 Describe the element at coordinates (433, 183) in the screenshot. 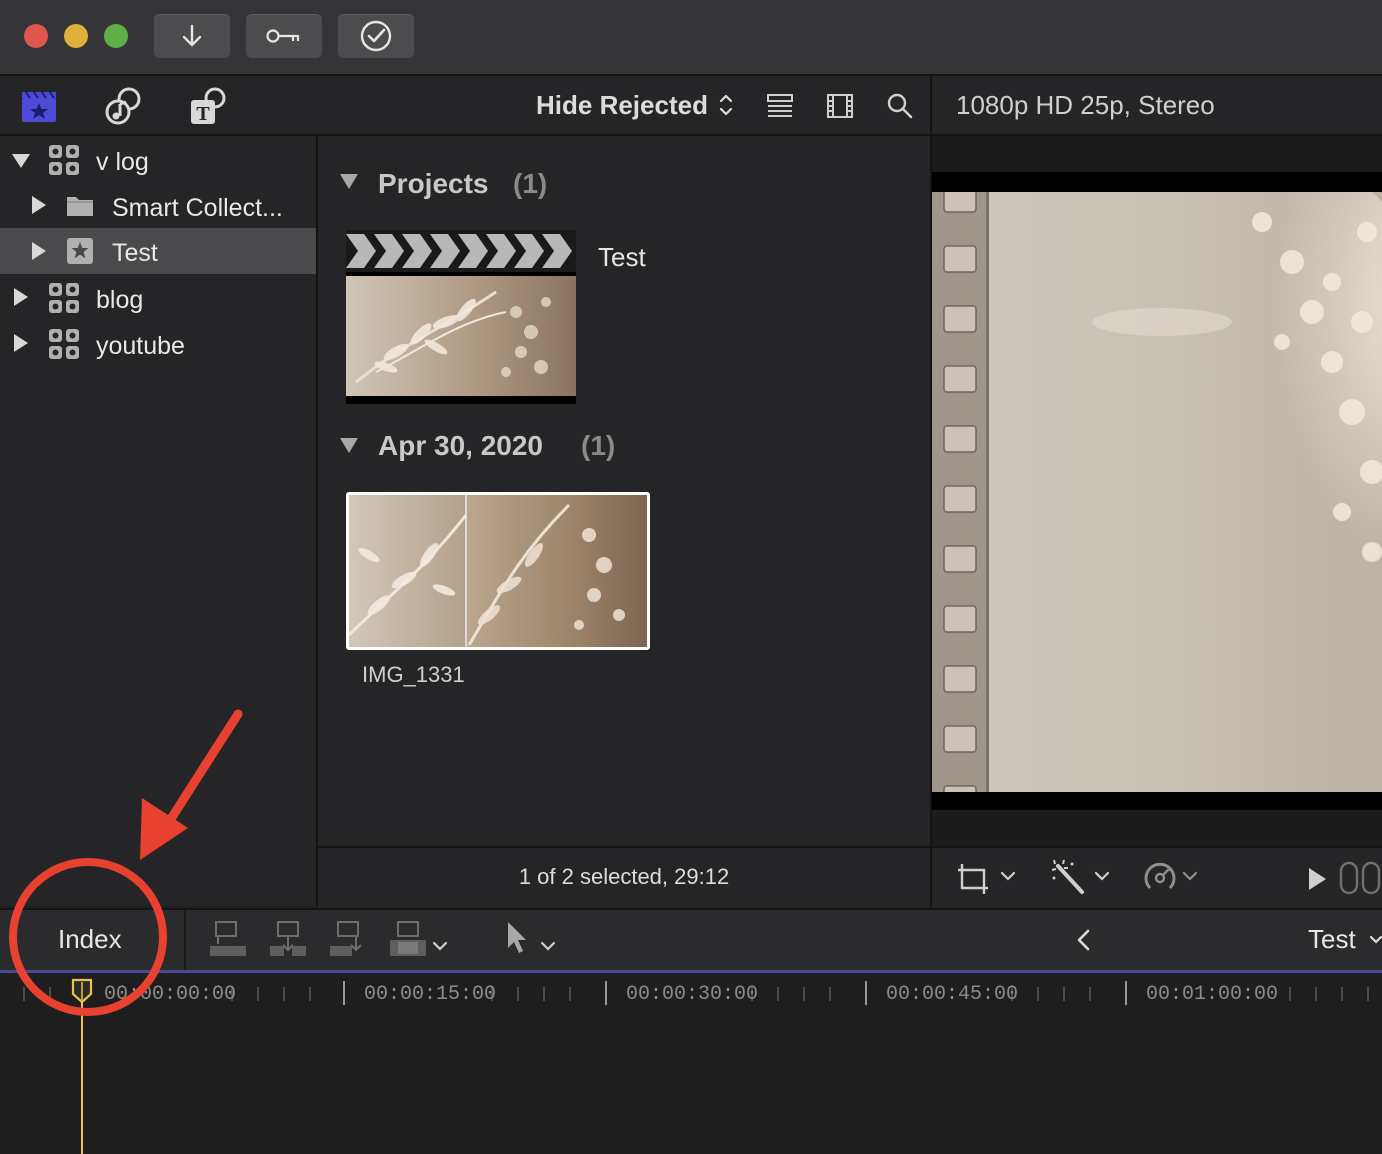

I see `section-title-projects: Projects` at that location.